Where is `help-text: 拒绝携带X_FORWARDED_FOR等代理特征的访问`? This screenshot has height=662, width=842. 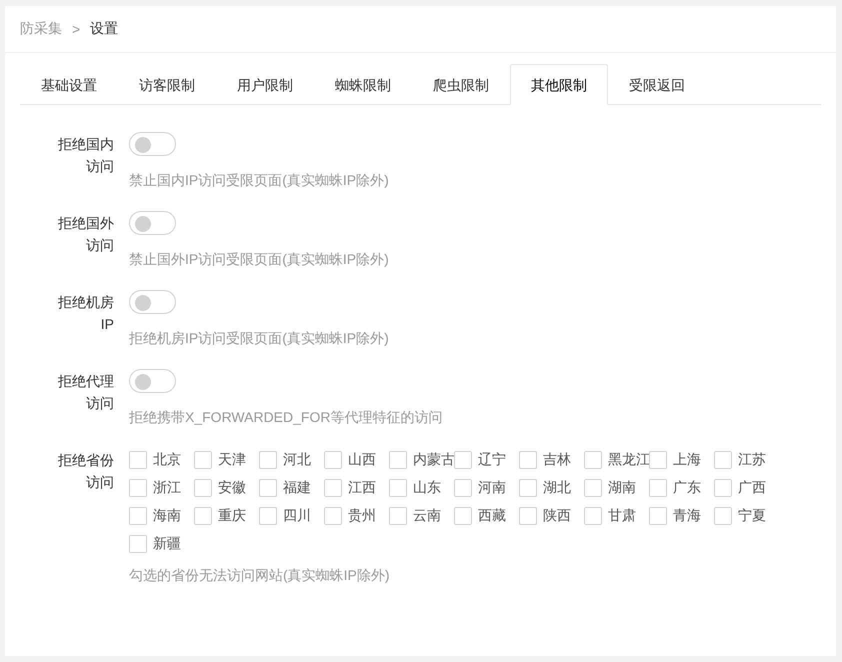 help-text: 拒绝携带X_FORWARDED_FOR等代理特征的访问 is located at coordinates (286, 417).